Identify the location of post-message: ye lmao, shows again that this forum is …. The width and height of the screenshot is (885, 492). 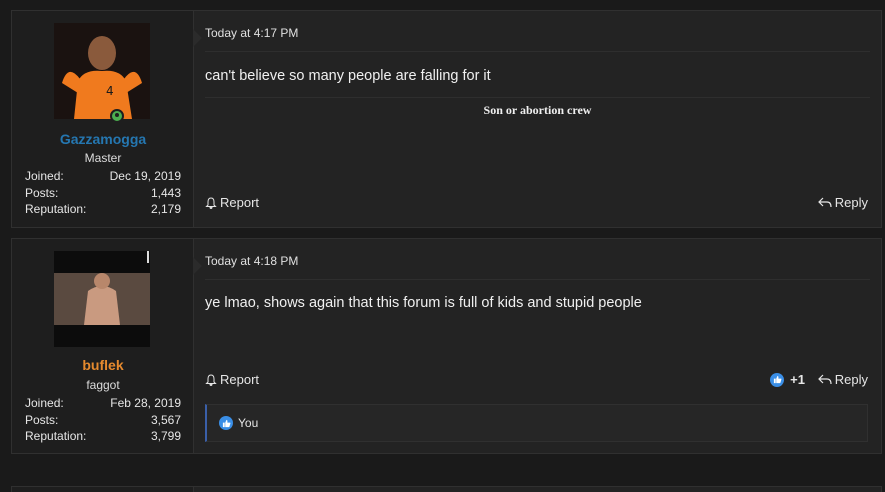
(423, 303).